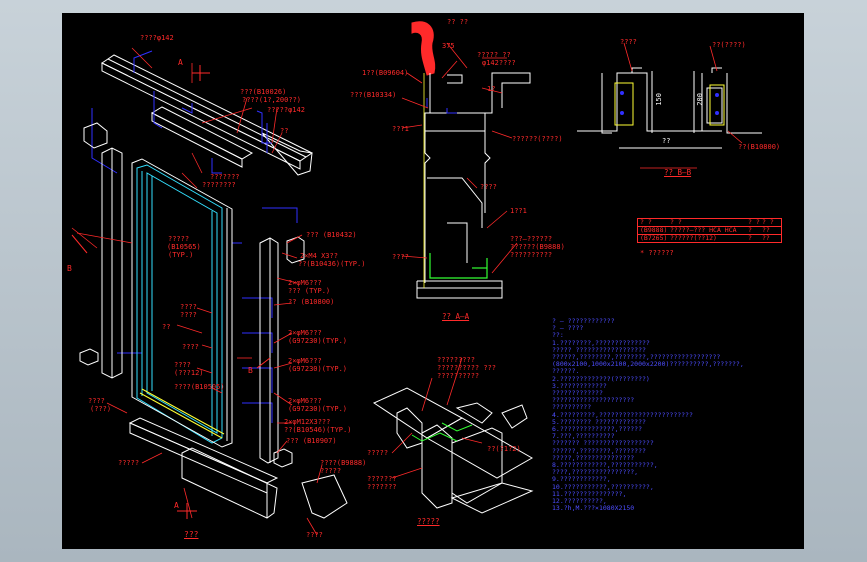 The width and height of the screenshot is (867, 562). Describe the element at coordinates (311, 441) in the screenshot. I see `label-b10907: ??? (B10907)` at that location.